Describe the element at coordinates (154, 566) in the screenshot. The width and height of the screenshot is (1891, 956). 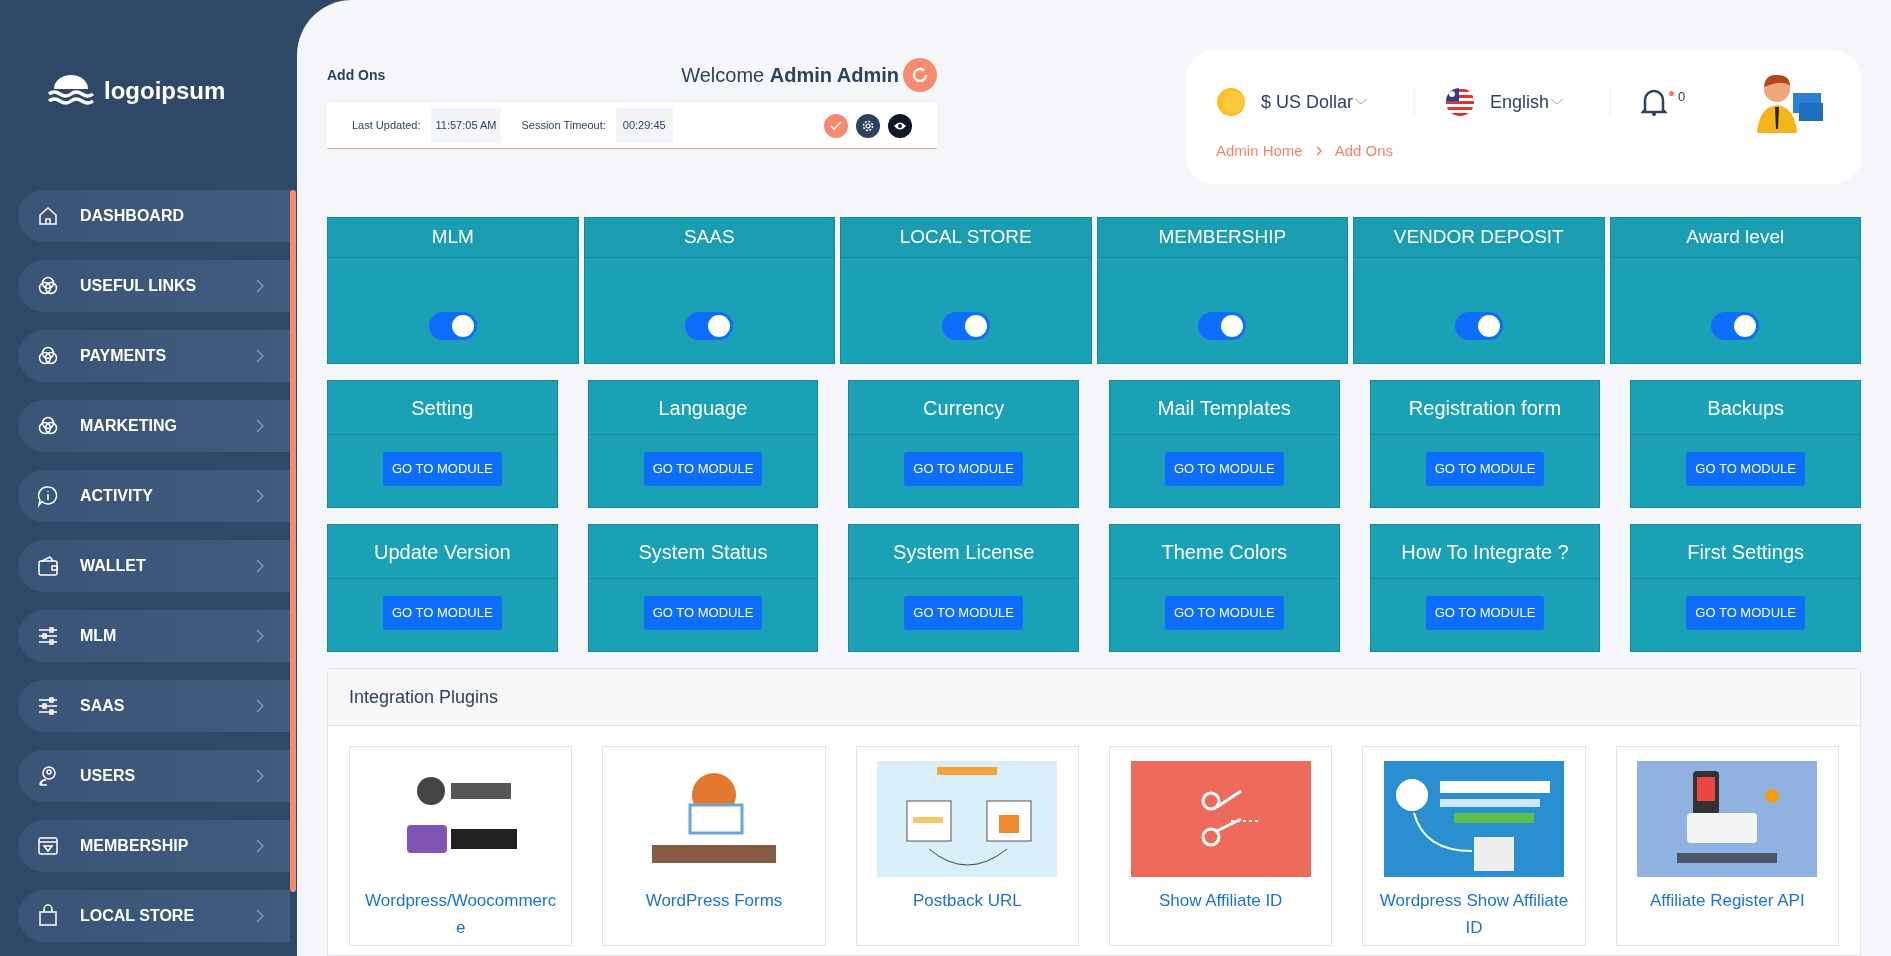
I see `sidebar-item: WALLET` at that location.